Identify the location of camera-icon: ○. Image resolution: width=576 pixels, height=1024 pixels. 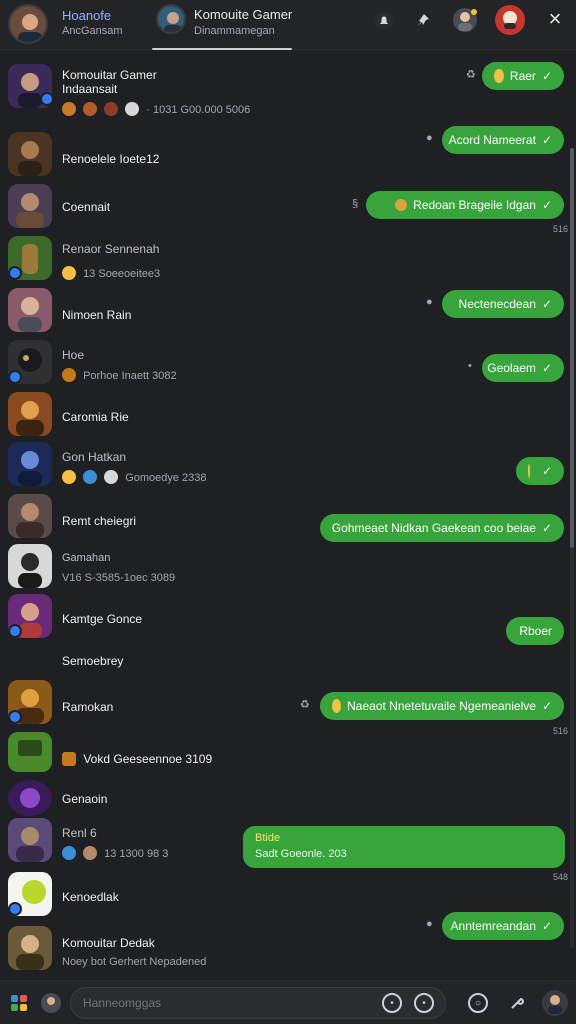
(478, 1003).